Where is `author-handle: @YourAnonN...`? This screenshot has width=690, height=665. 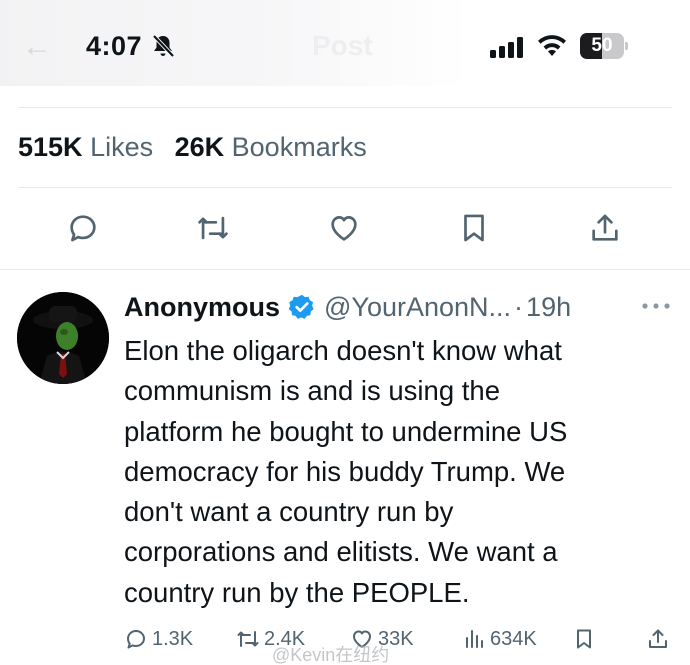 author-handle: @YourAnonN... is located at coordinates (417, 307).